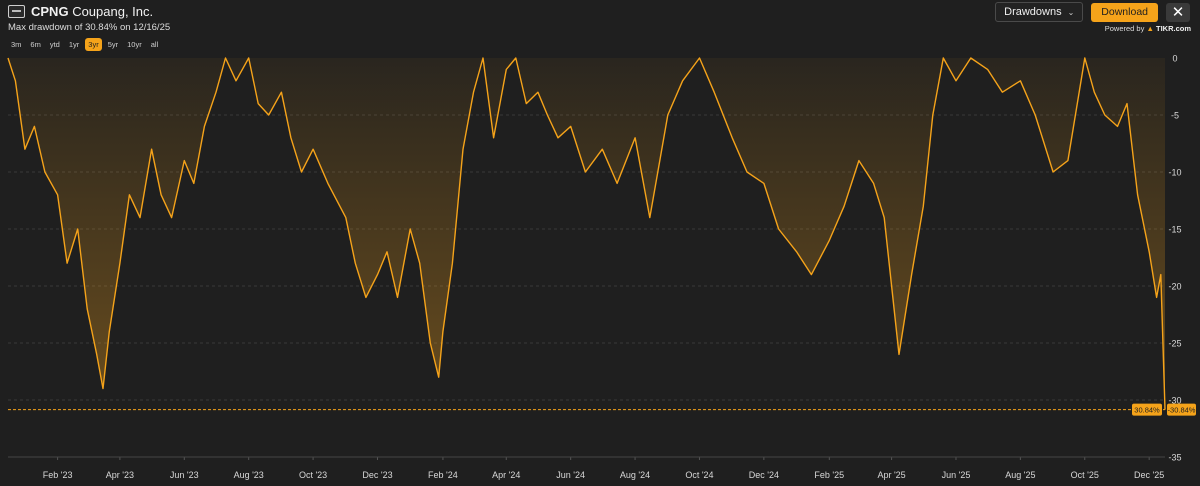 The width and height of the screenshot is (1200, 486). I want to click on x-tick-label: Dec '23, so click(377, 475).